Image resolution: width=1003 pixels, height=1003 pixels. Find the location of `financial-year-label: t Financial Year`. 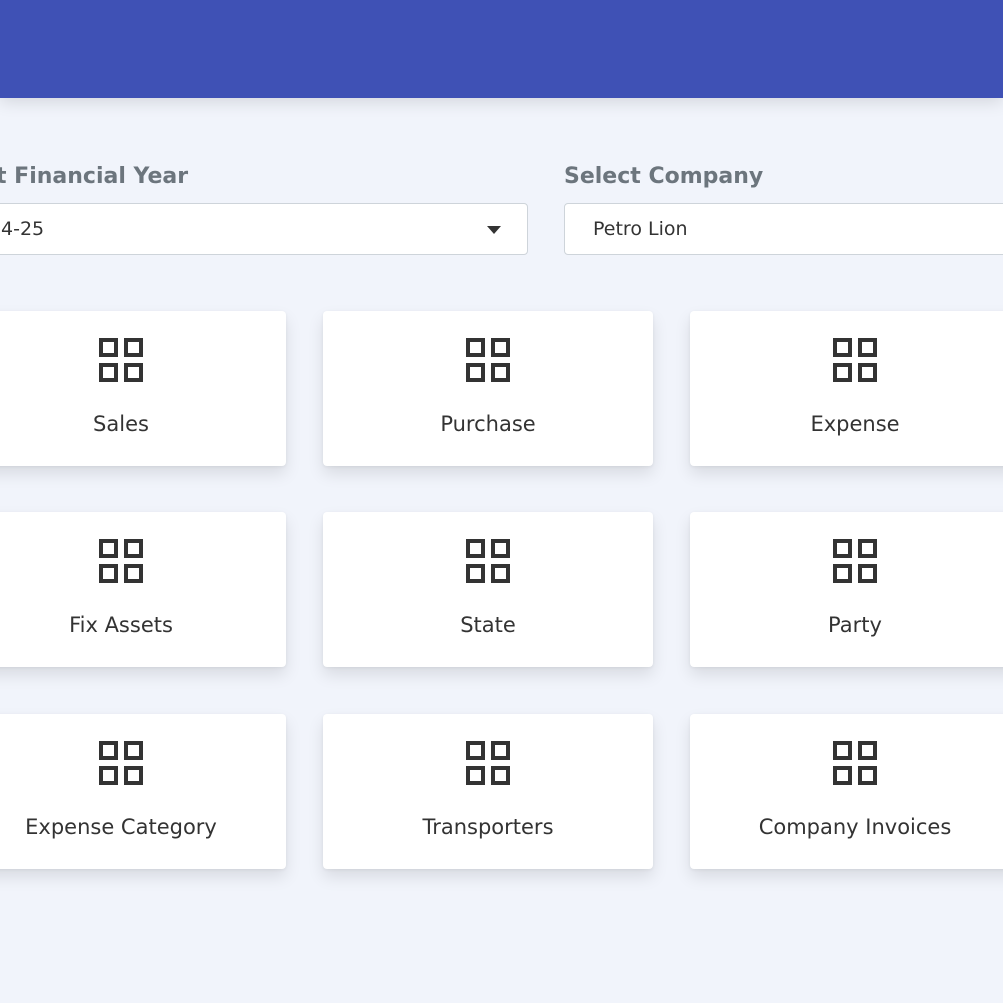

financial-year-label: t Financial Year is located at coordinates (94, 176).